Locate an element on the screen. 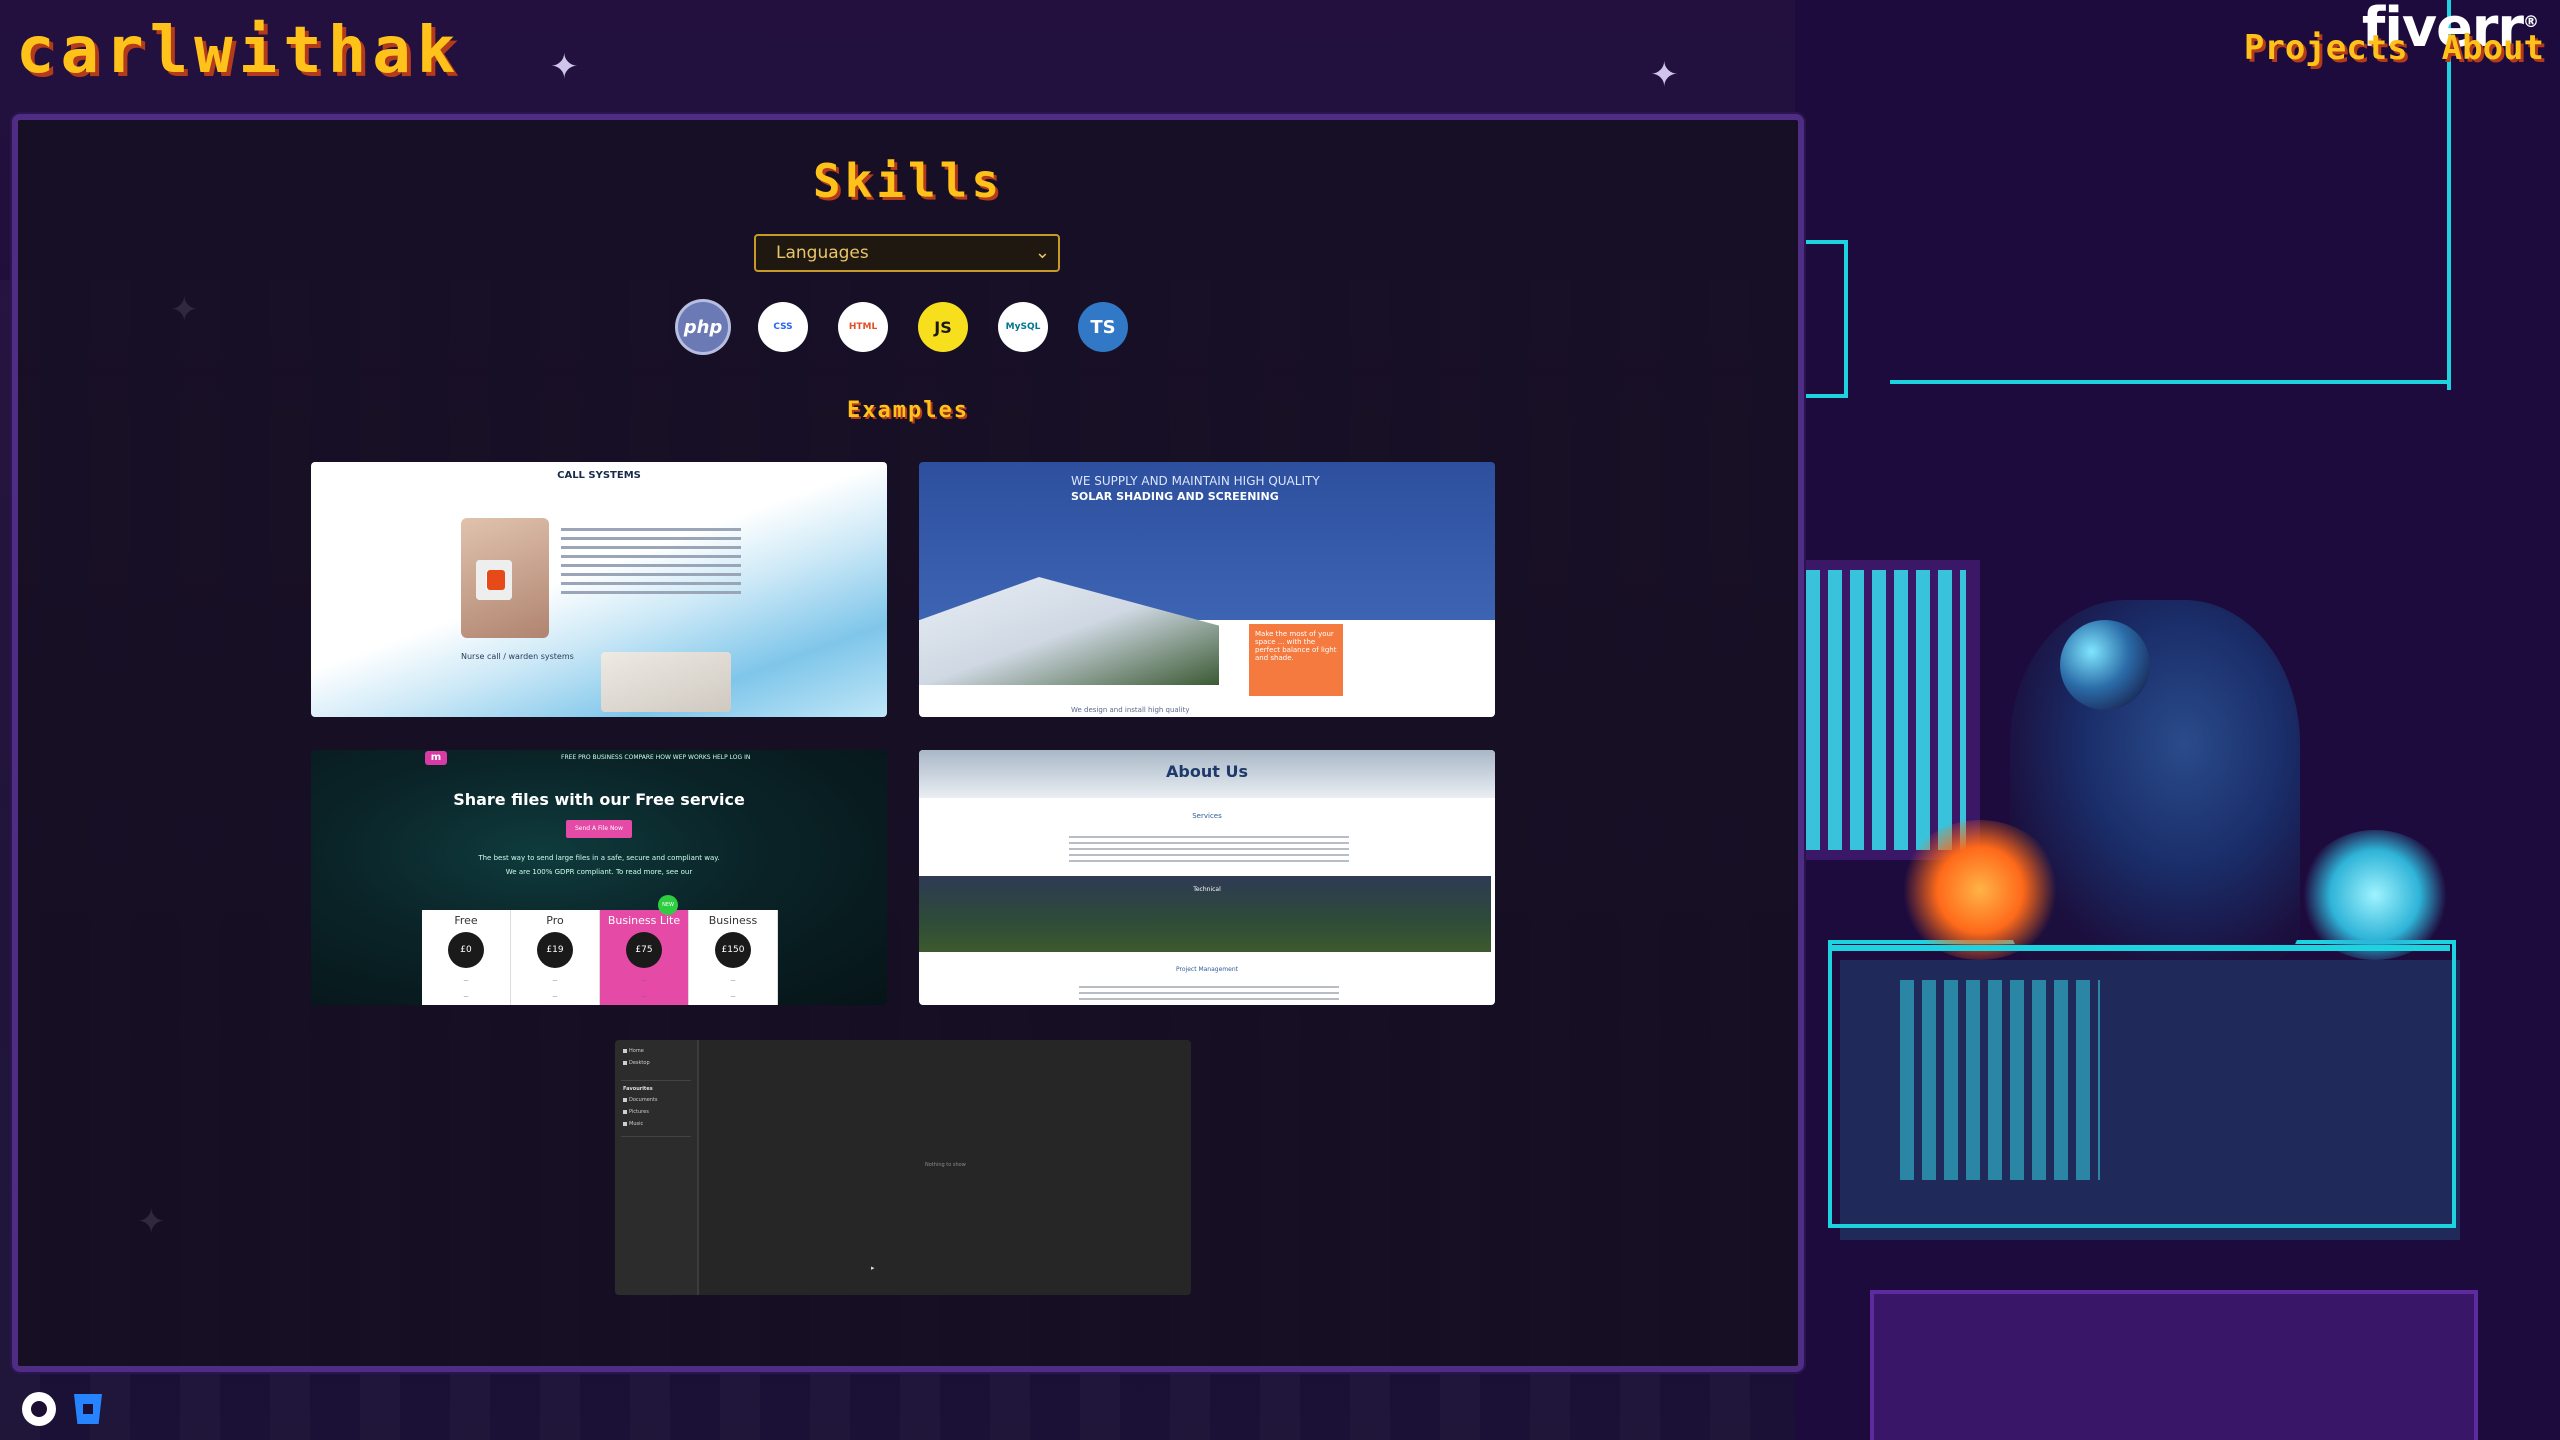 The width and height of the screenshot is (2560, 1440). example-card-call-systems: CALL SYSTEMS Nurse call / warden systems is located at coordinates (599, 589).